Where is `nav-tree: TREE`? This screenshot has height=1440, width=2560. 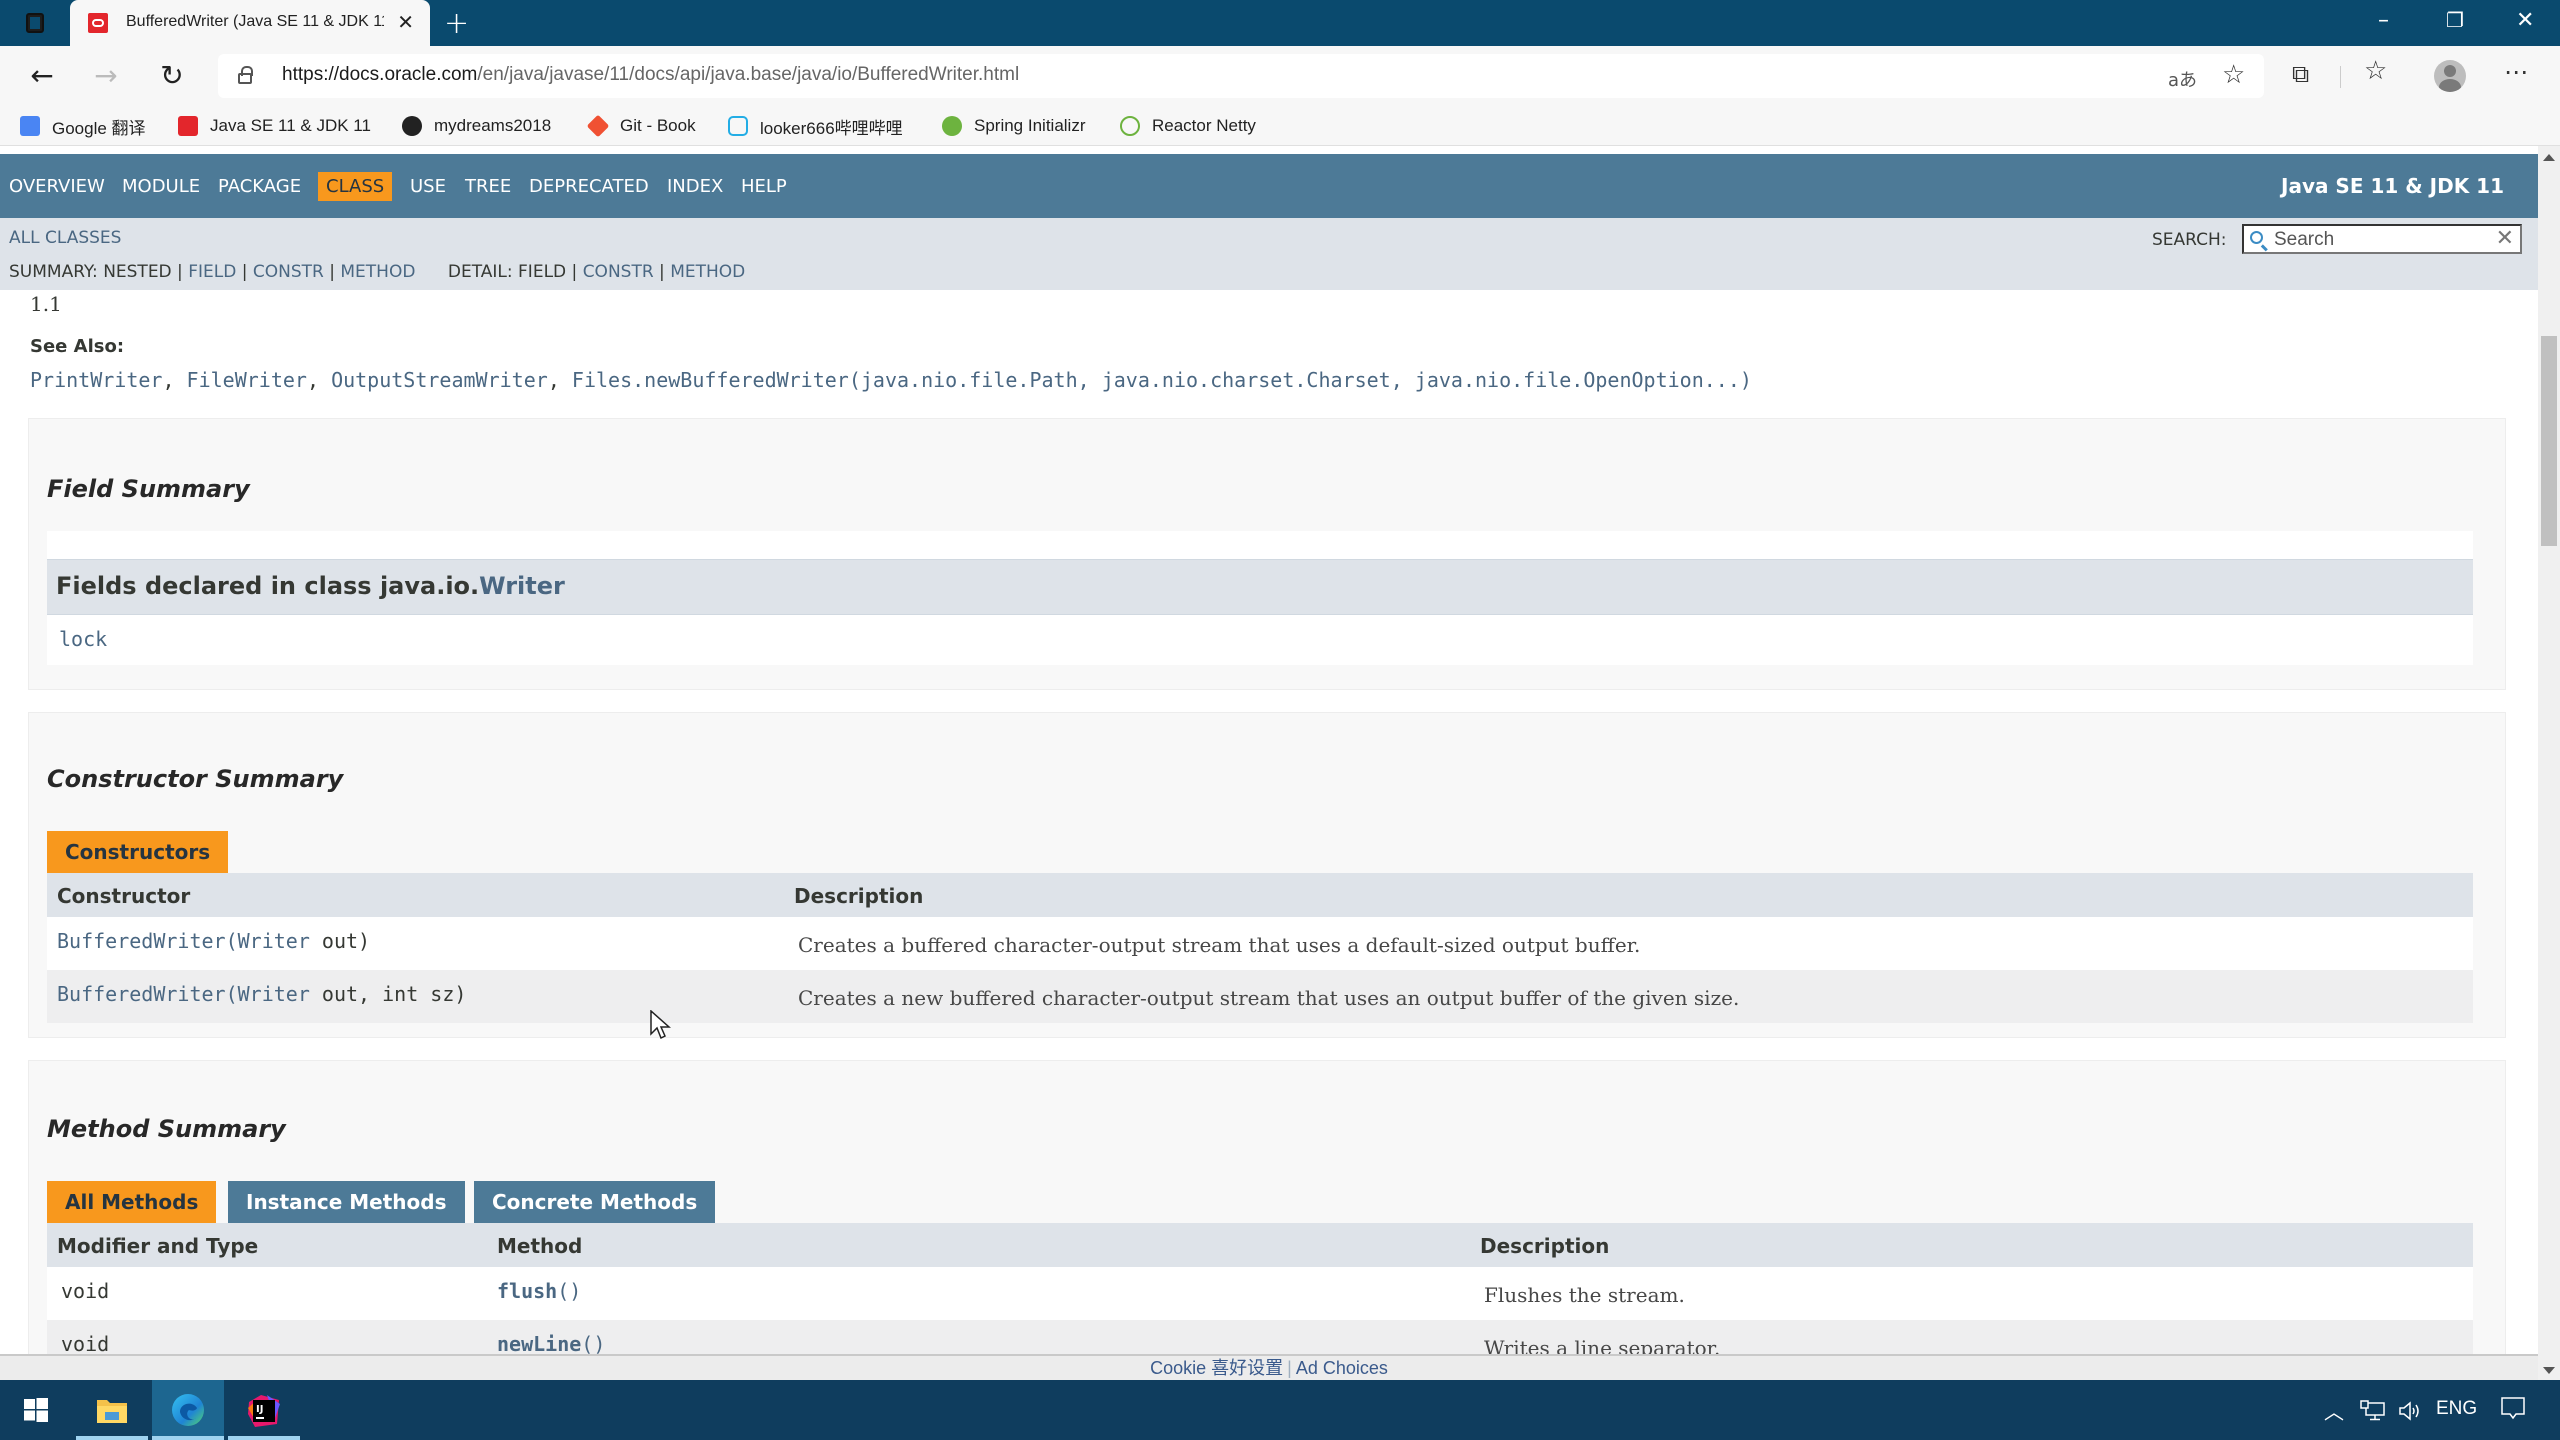 nav-tree: TREE is located at coordinates (488, 186).